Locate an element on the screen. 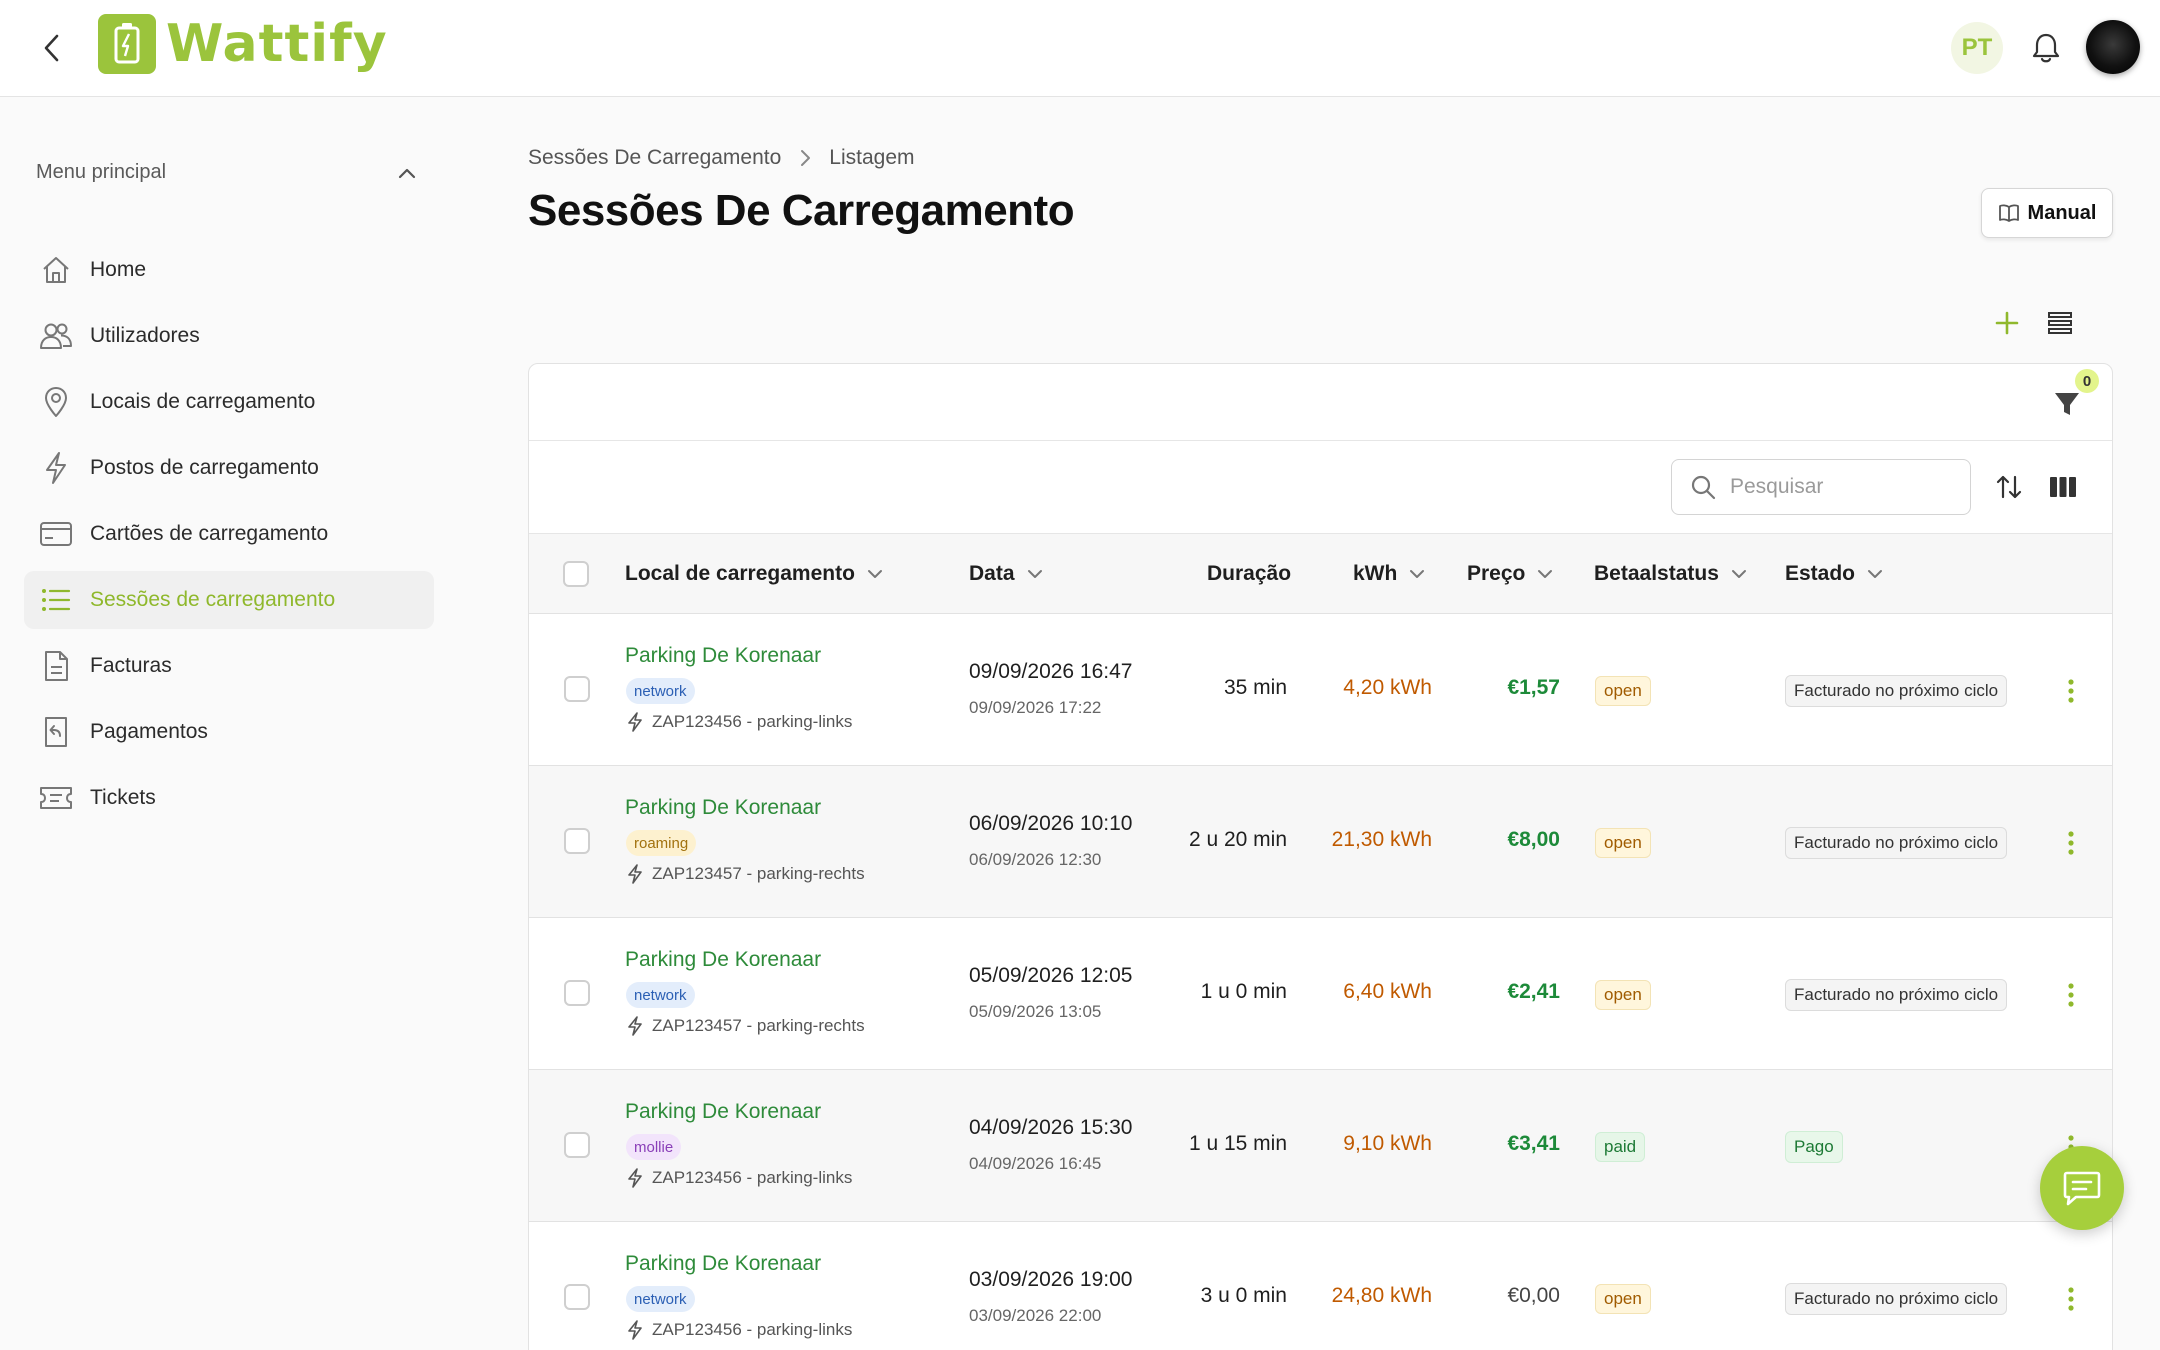 The width and height of the screenshot is (2160, 1350). list-icon is located at coordinates (56, 600).